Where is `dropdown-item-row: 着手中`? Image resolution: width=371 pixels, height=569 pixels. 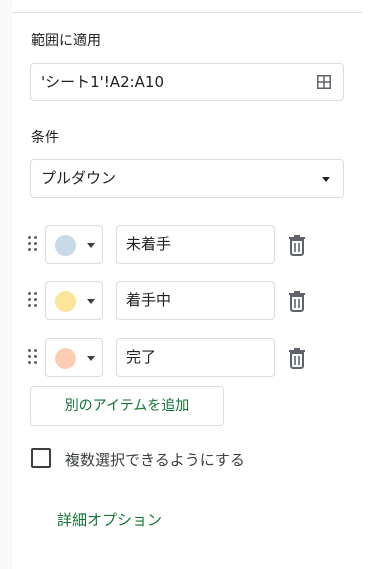
dropdown-item-row: 着手中 is located at coordinates (185, 301).